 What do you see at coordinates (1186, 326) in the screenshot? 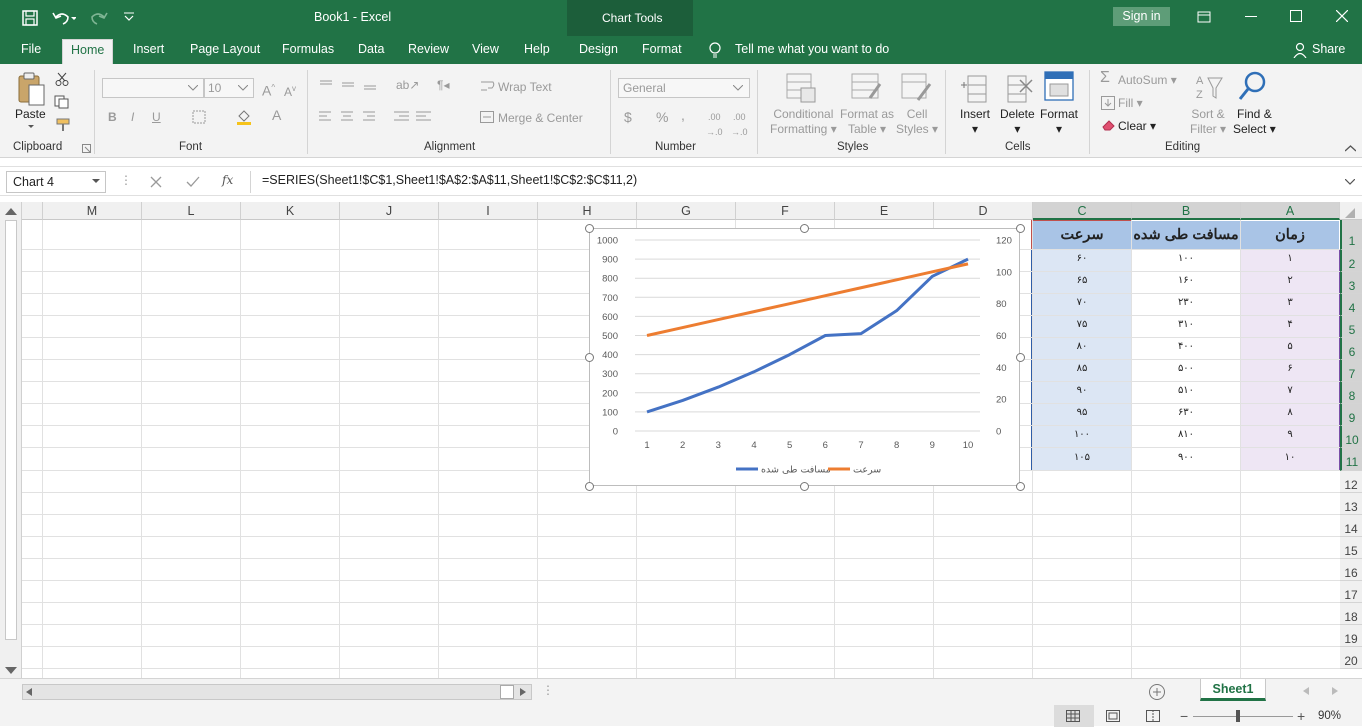
I see `data-cell: ۳۱۰` at bounding box center [1186, 326].